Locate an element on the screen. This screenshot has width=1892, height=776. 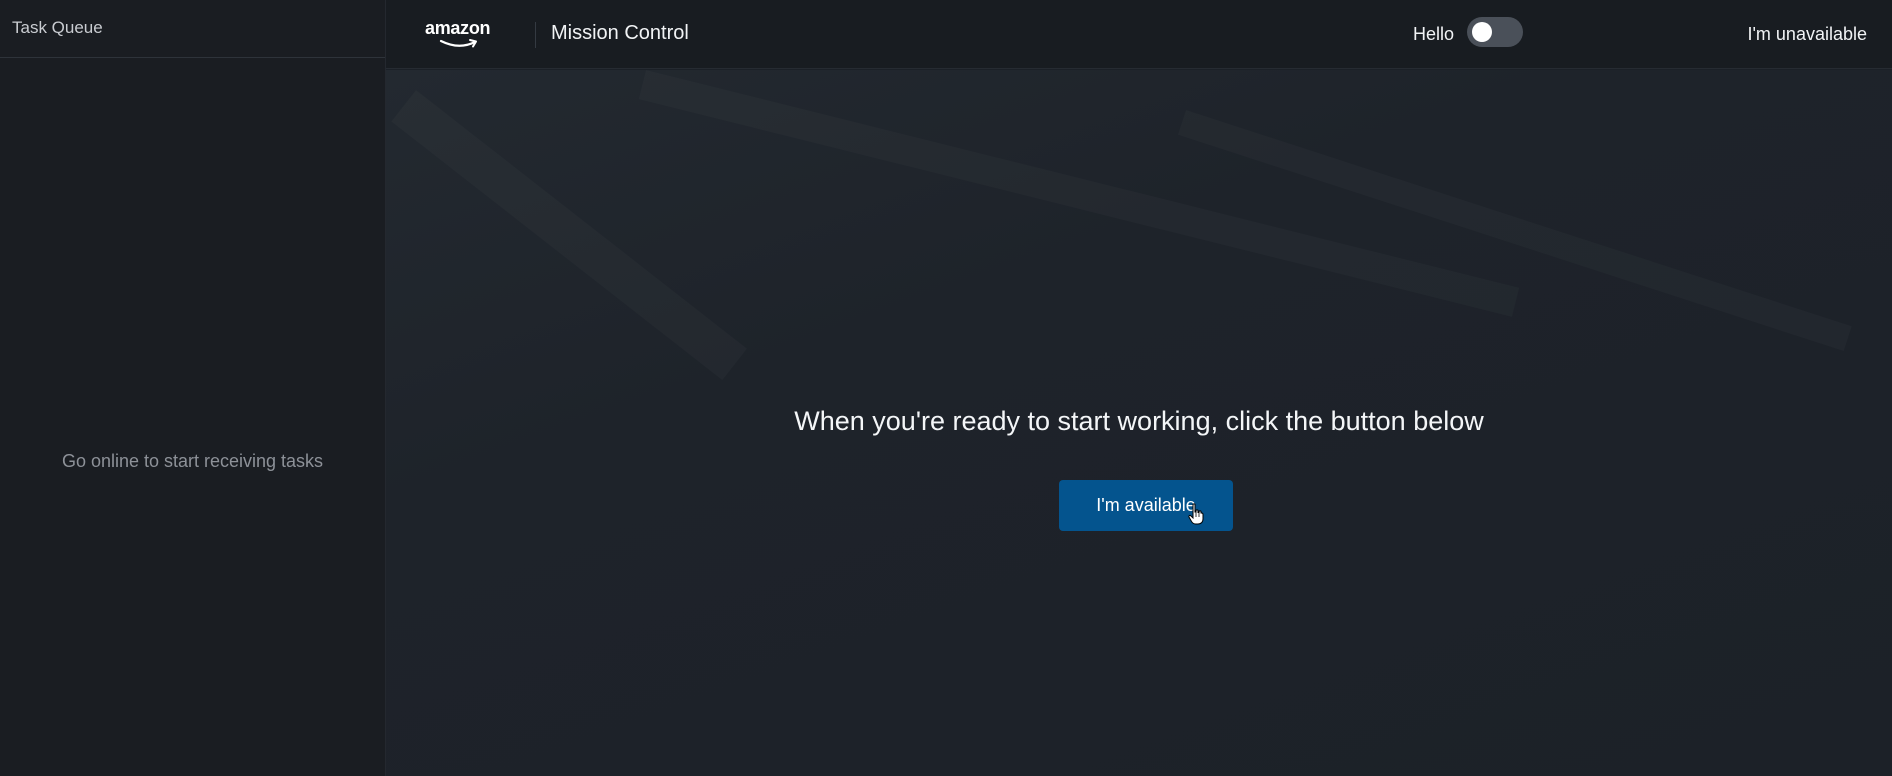
amazon-logo: amazon is located at coordinates (461, 35).